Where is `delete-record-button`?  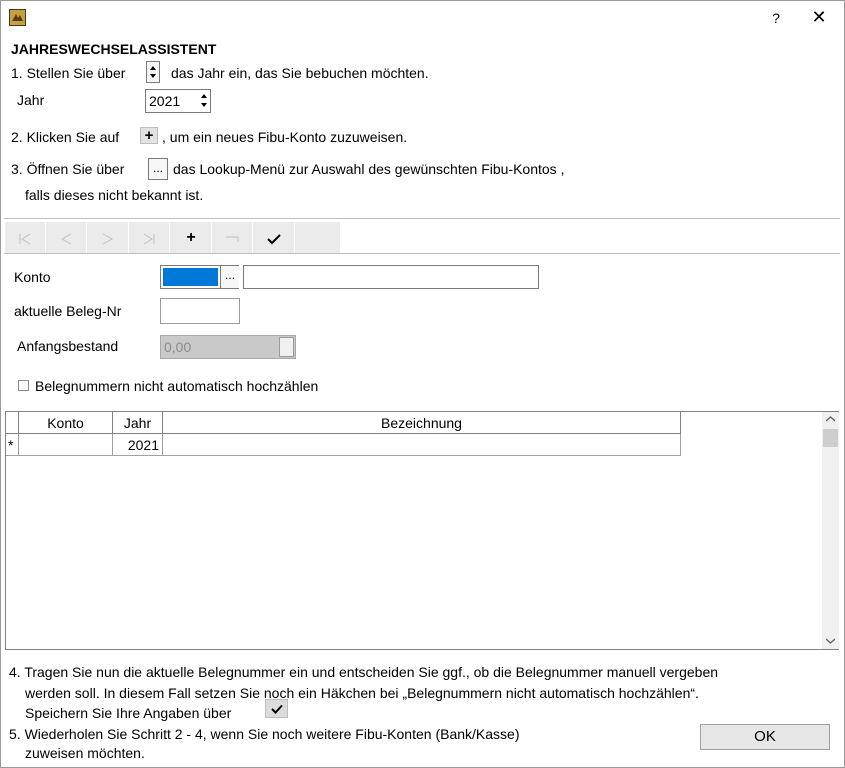 delete-record-button is located at coordinates (232, 237).